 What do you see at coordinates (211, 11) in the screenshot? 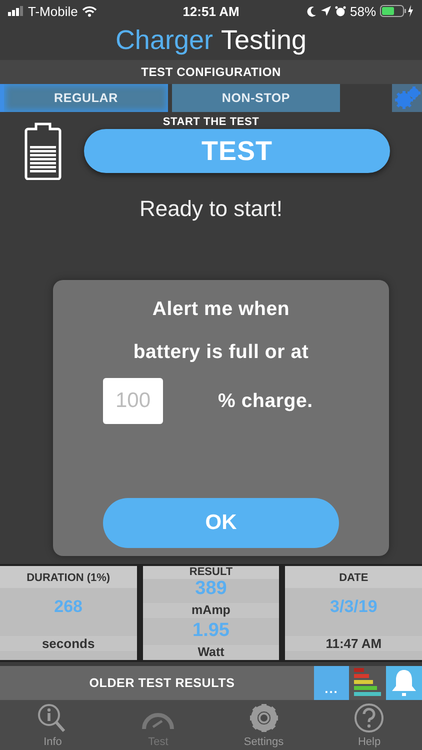
I see `clock-time: 12:51 AM` at bounding box center [211, 11].